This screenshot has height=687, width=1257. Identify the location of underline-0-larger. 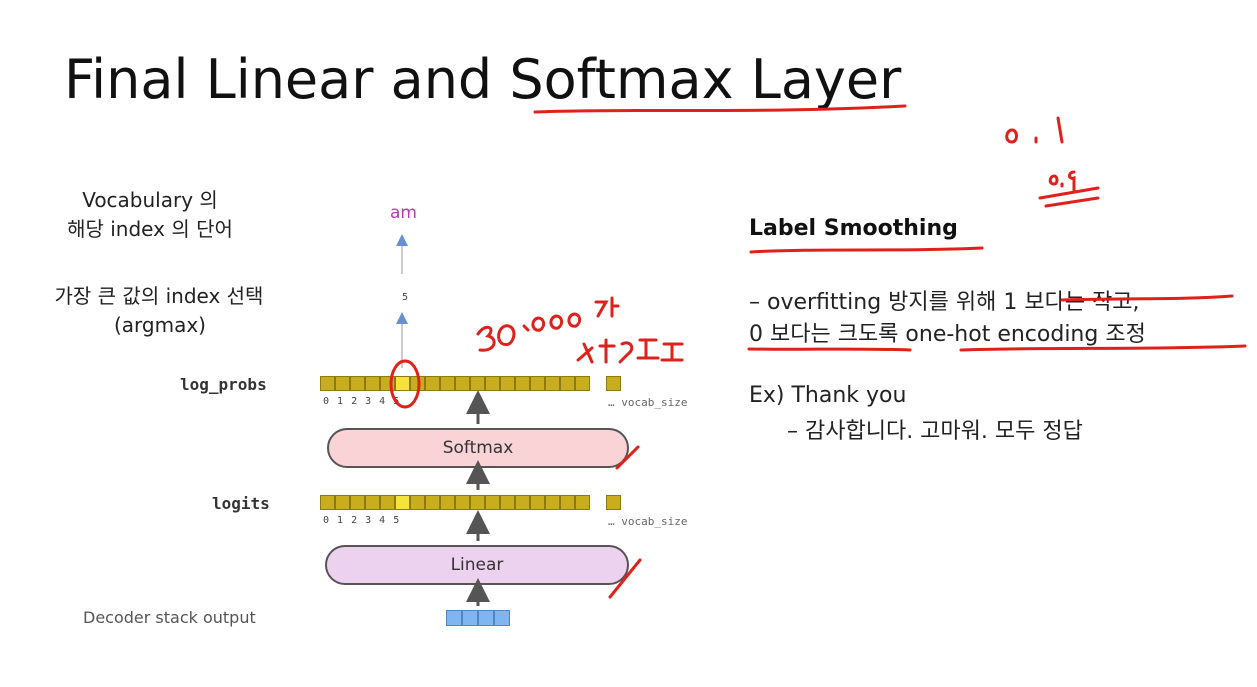
(829, 349).